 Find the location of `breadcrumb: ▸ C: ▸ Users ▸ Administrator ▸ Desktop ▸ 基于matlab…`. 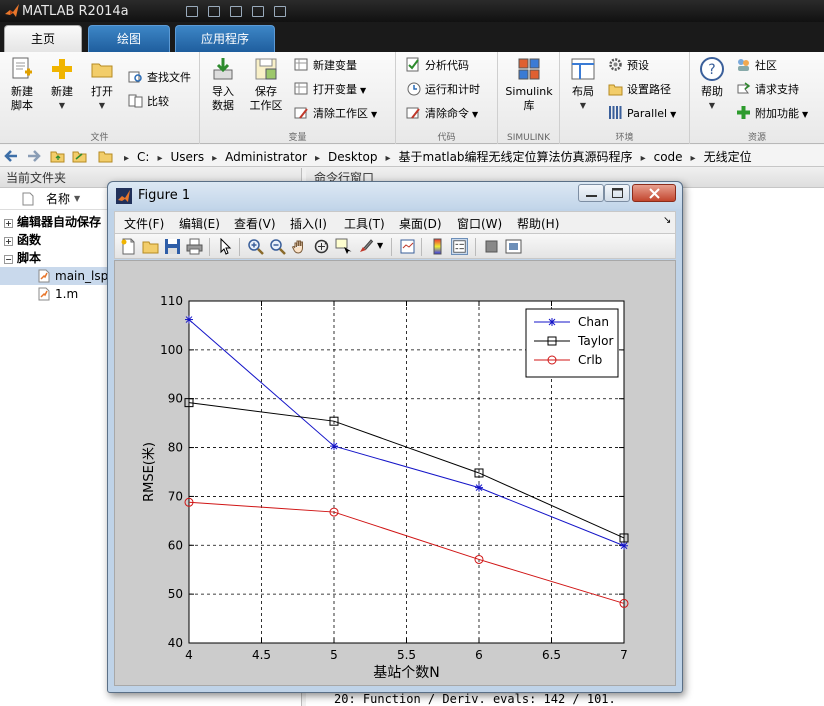

breadcrumb: ▸ C: ▸ Users ▸ Administrator ▸ Desktop ▸ 基于matlab… is located at coordinates (434, 157).